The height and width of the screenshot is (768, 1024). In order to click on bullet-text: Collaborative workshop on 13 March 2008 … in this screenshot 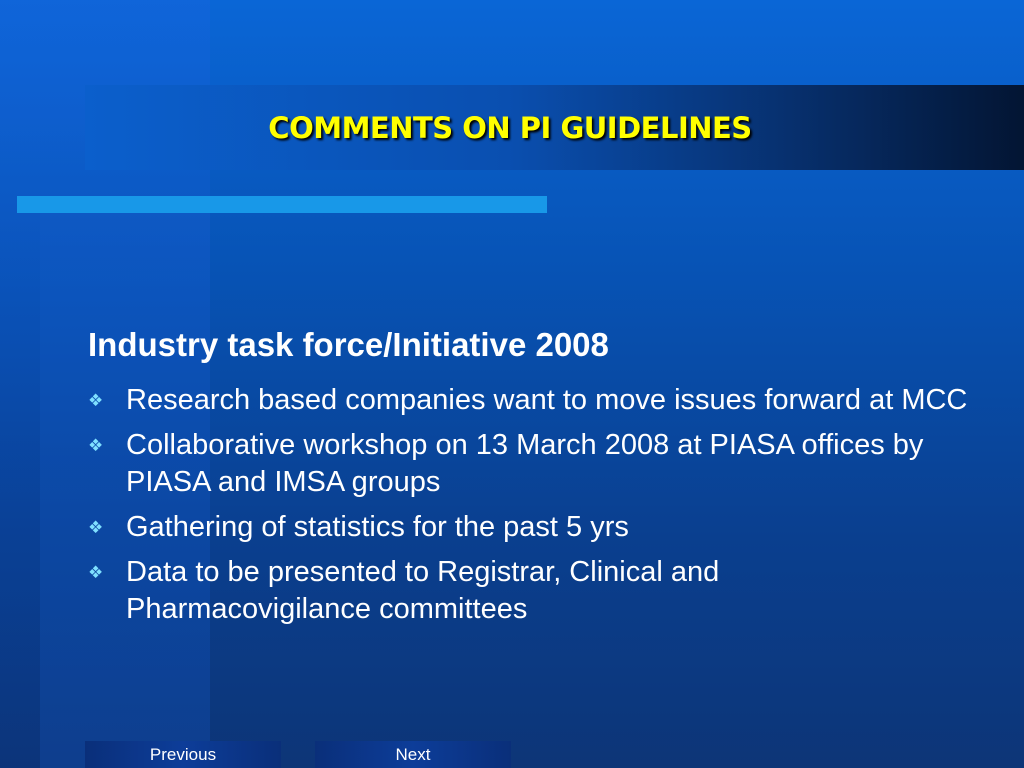, I will do `click(525, 463)`.